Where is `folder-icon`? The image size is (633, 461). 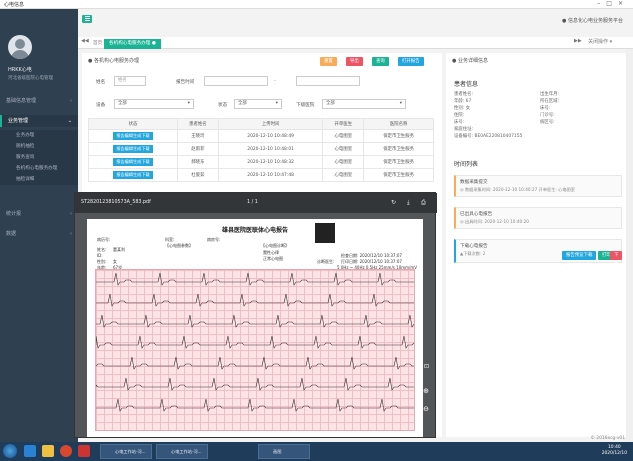 folder-icon is located at coordinates (48, 451).